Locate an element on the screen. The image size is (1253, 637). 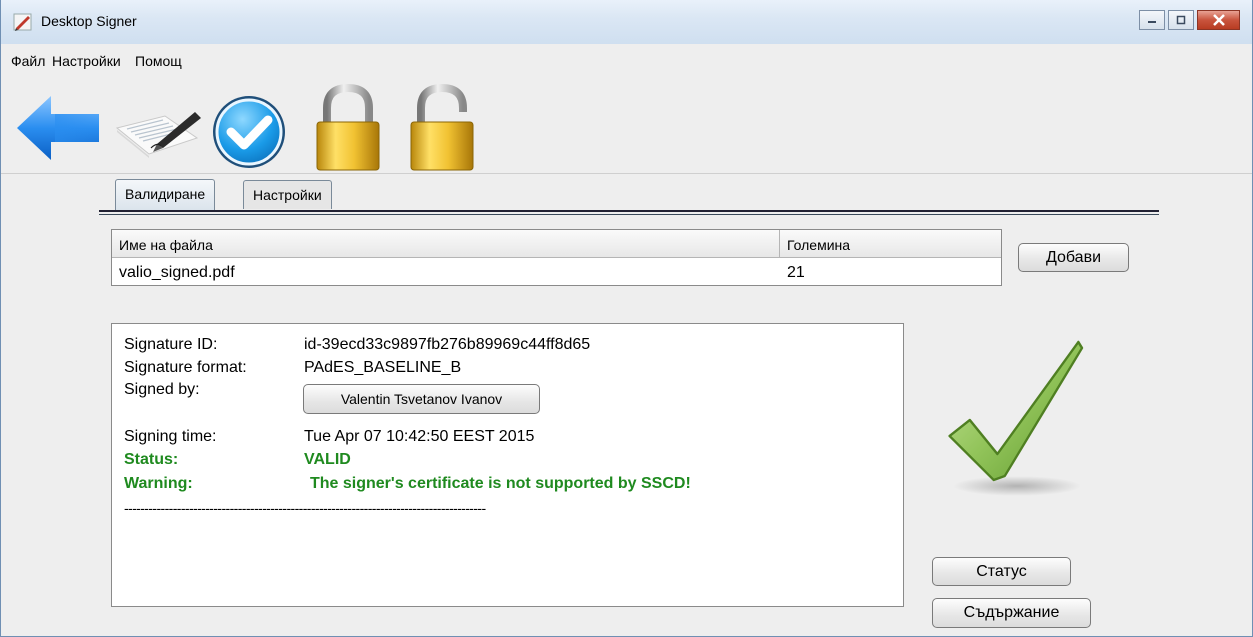
tab-validation: Валидиране is located at coordinates (165, 194).